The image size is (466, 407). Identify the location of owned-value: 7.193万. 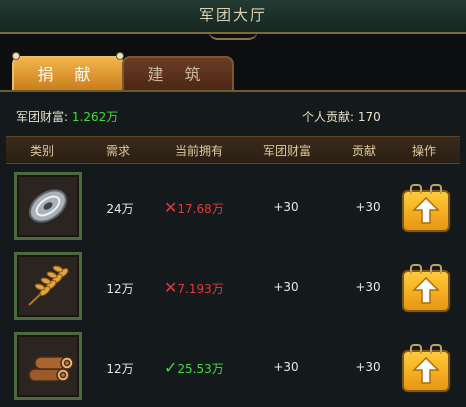
(200, 289).